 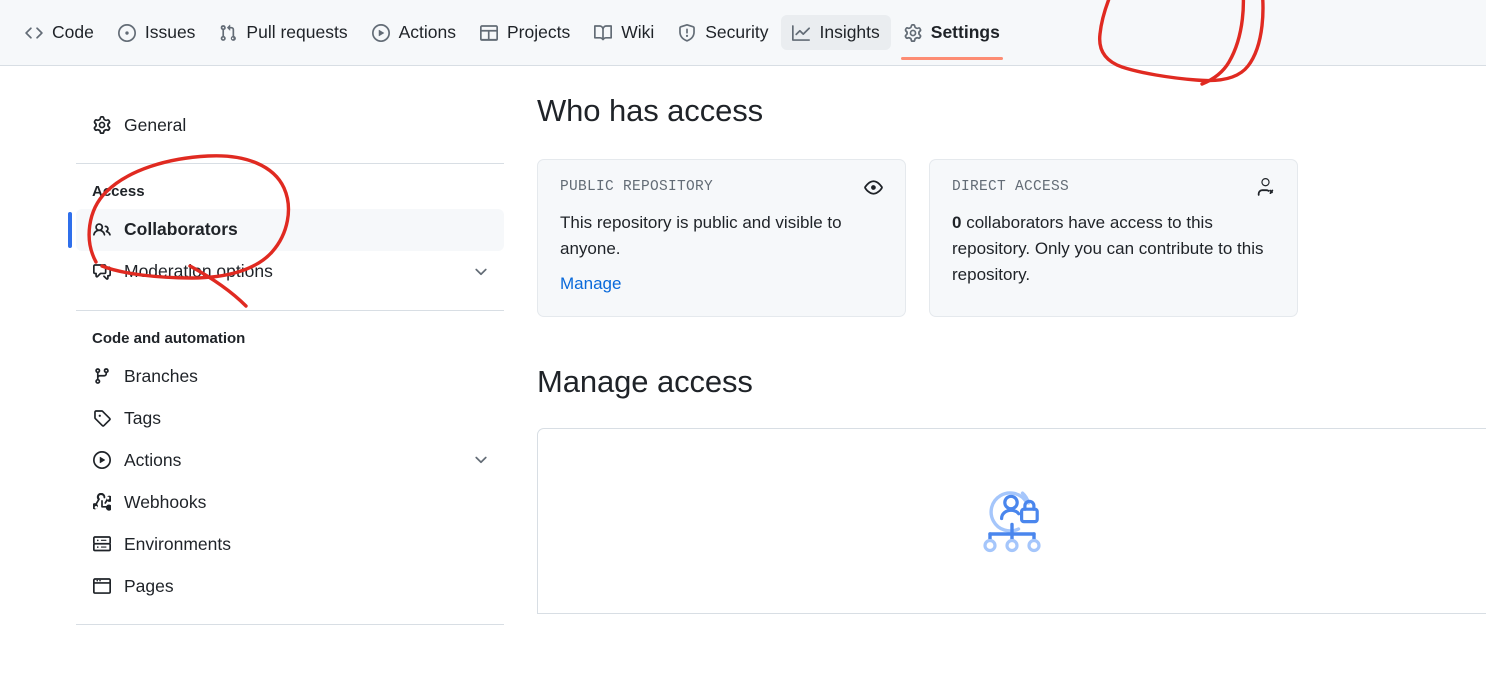 I want to click on public-card-header: PUBLIC REPOSITORY, so click(x=721, y=187).